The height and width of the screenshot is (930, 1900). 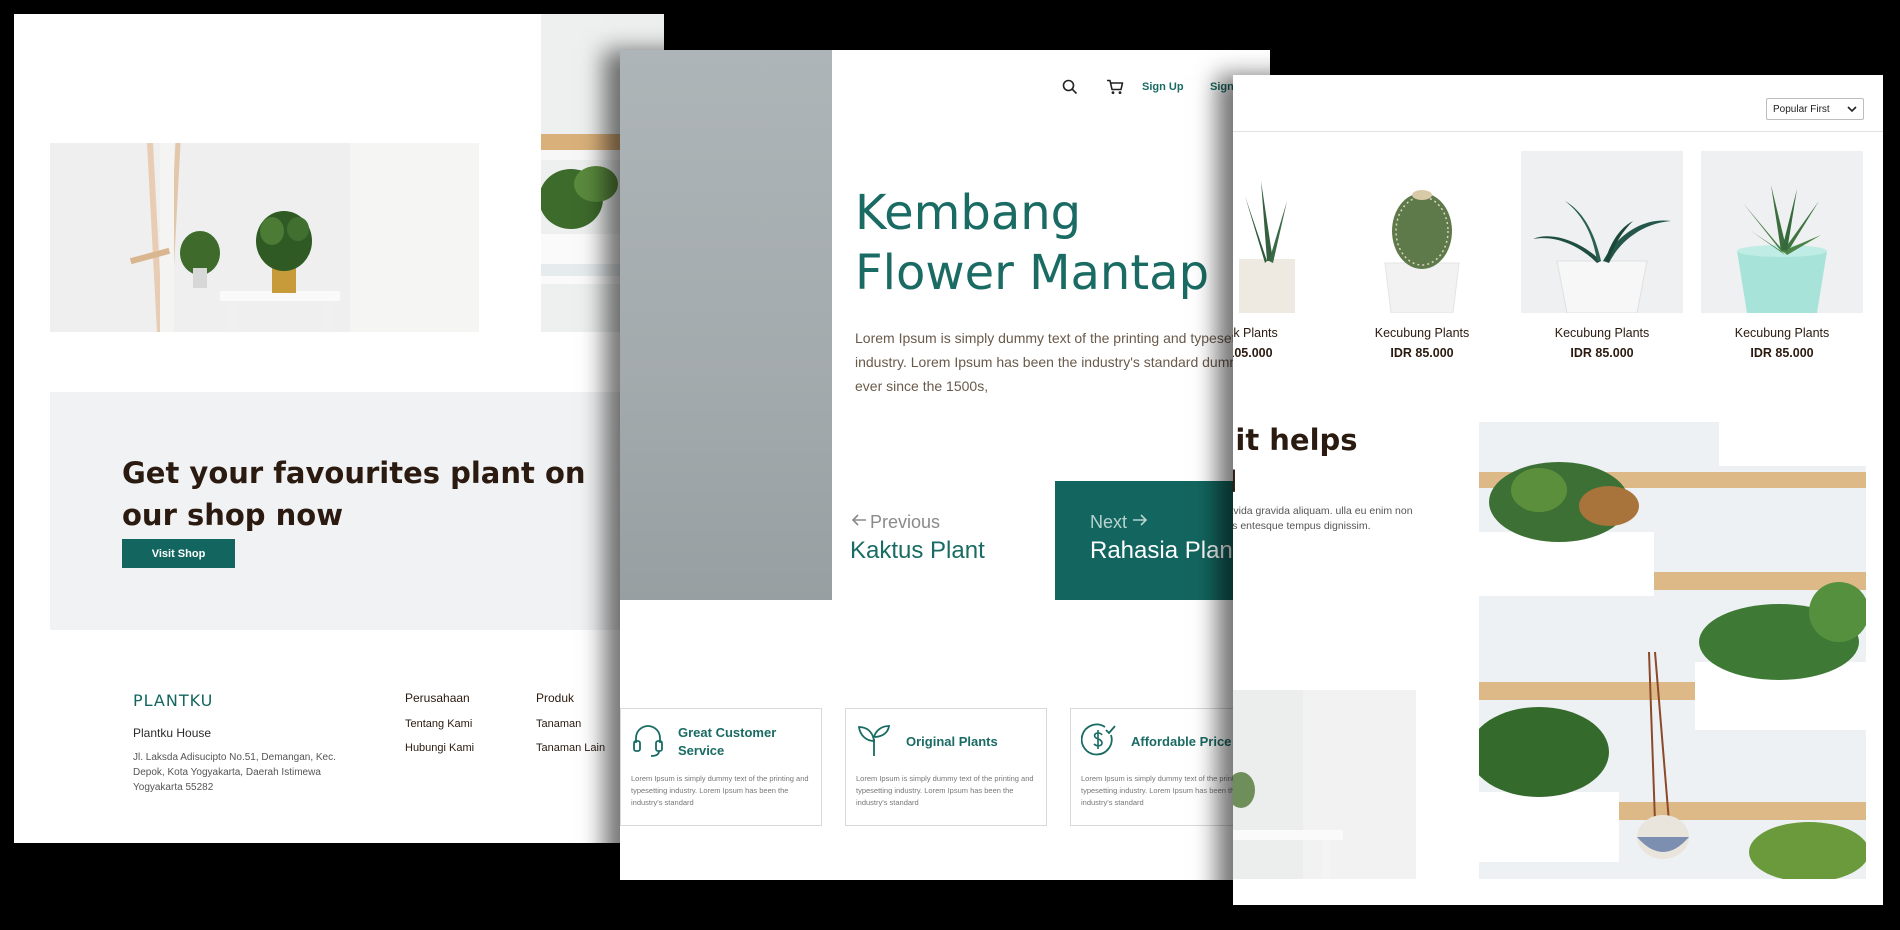 What do you see at coordinates (859, 522) in the screenshot?
I see `arrow-left-icon` at bounding box center [859, 522].